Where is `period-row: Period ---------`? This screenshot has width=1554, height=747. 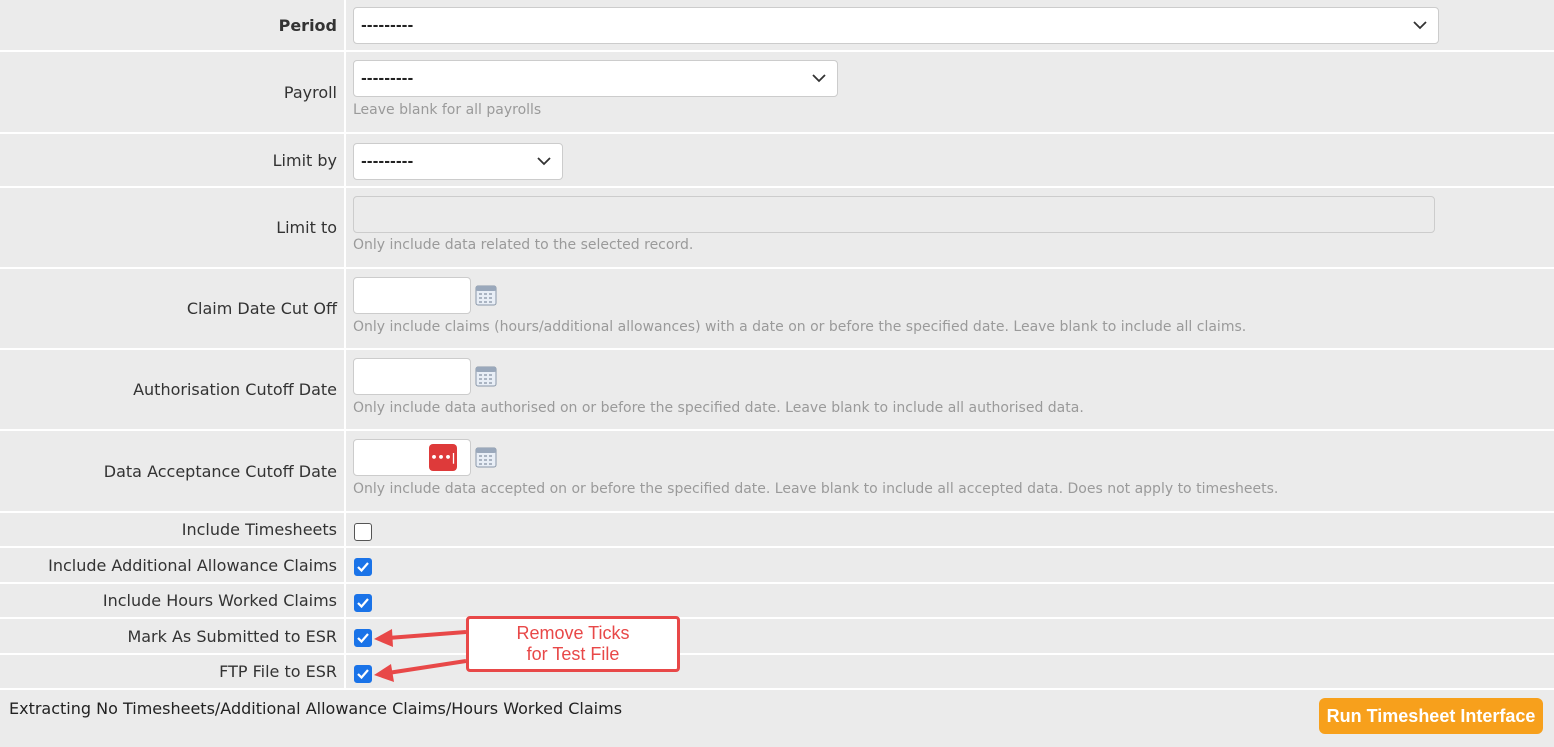 period-row: Period --------- is located at coordinates (777, 26).